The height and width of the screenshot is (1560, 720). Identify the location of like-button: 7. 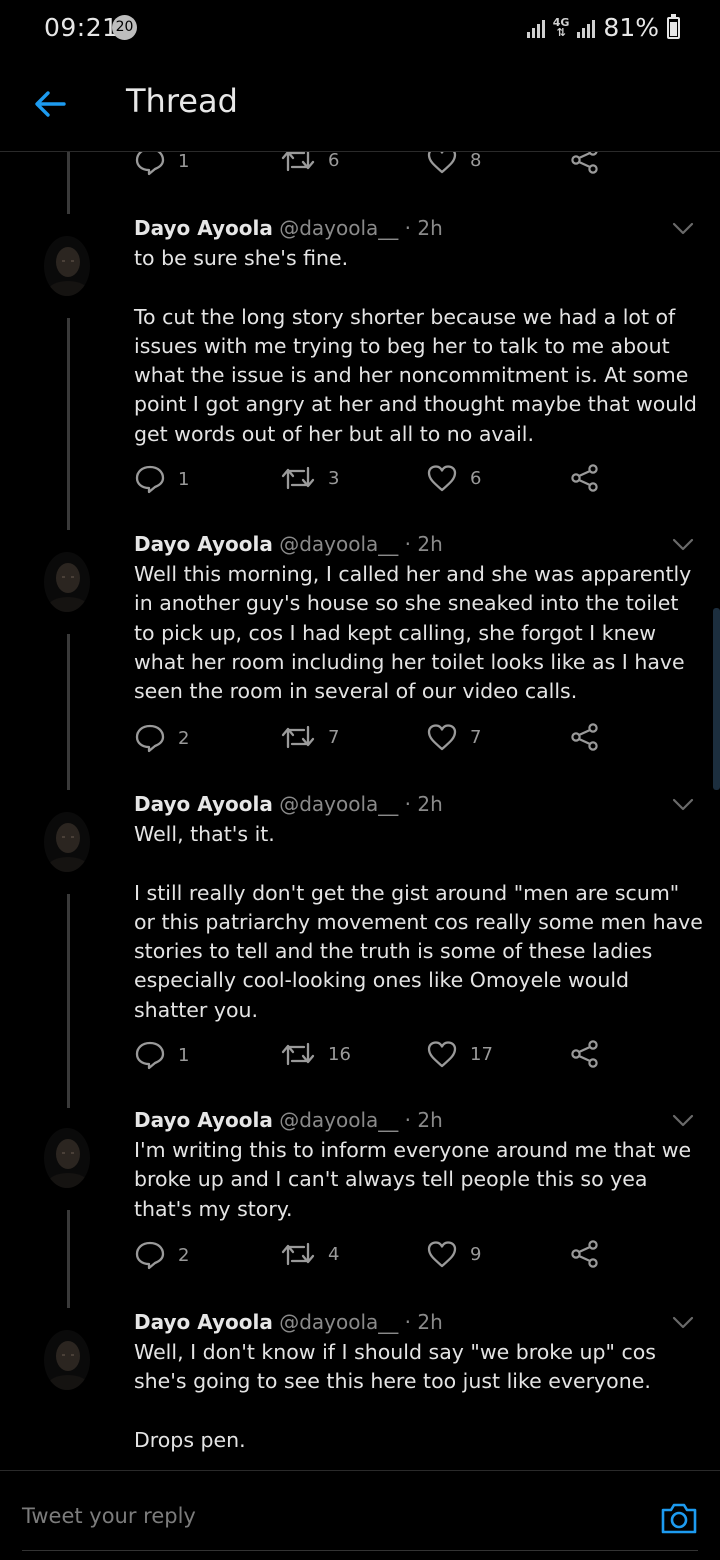
(453, 737).